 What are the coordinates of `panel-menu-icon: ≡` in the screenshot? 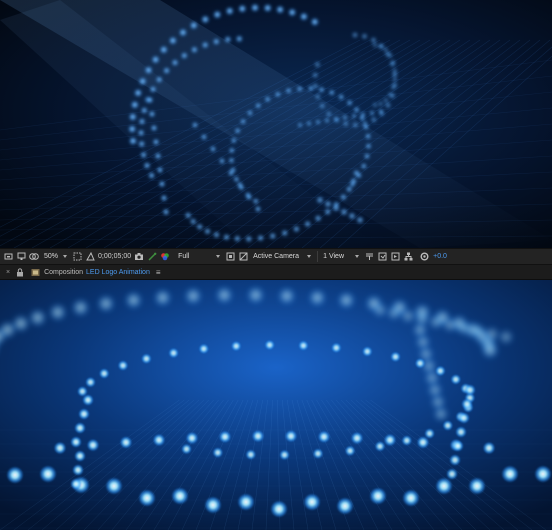 It's located at (158, 272).